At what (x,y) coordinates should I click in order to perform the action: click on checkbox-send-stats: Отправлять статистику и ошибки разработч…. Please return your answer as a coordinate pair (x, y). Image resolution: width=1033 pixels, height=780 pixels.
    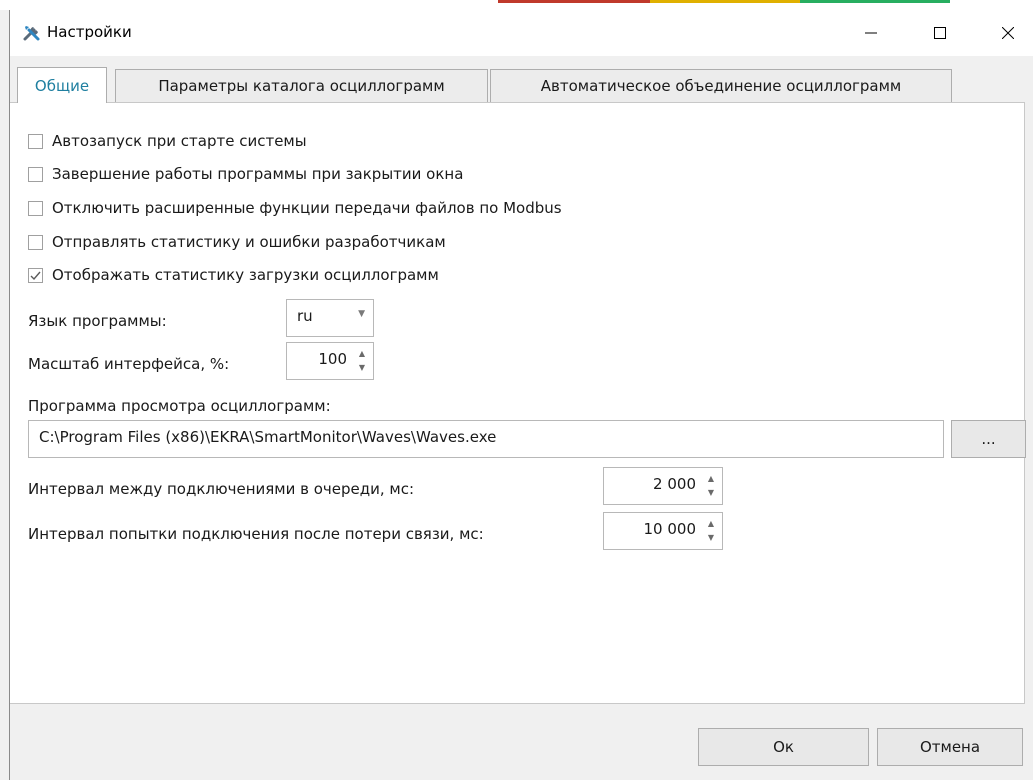
    Looking at the image, I should click on (237, 242).